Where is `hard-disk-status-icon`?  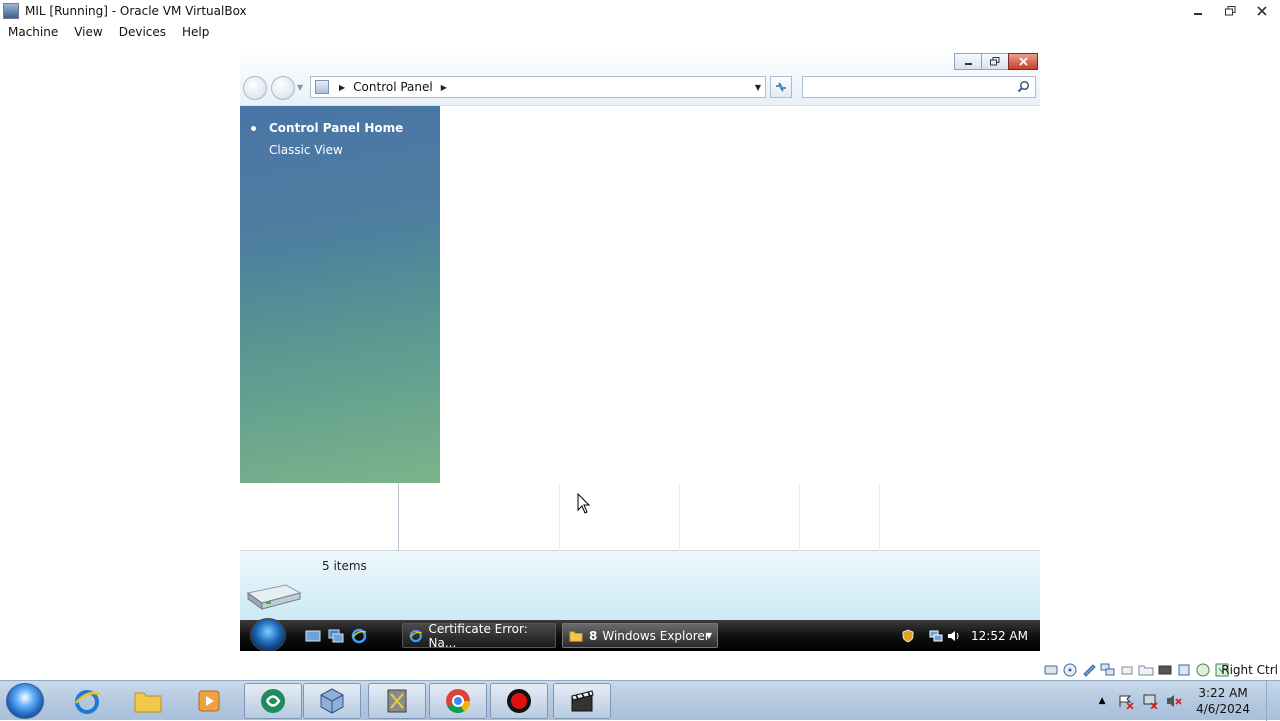
hard-disk-status-icon is located at coordinates (1051, 670).